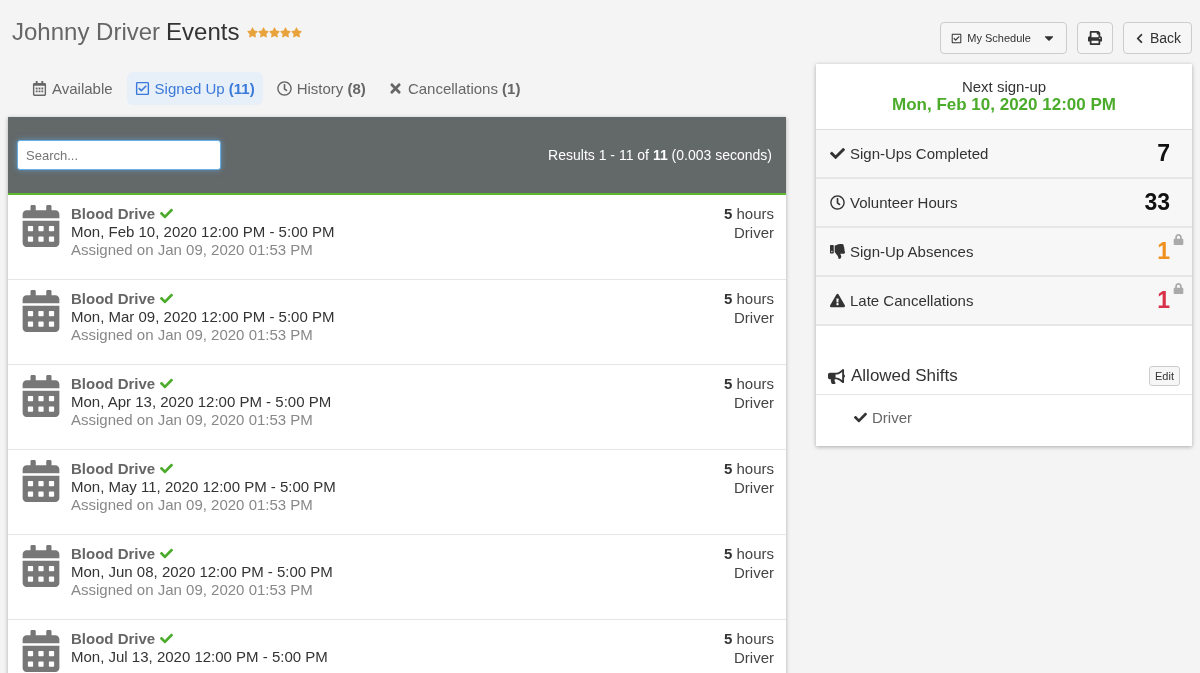  Describe the element at coordinates (321, 88) in the screenshot. I see `tab: History (8)` at that location.